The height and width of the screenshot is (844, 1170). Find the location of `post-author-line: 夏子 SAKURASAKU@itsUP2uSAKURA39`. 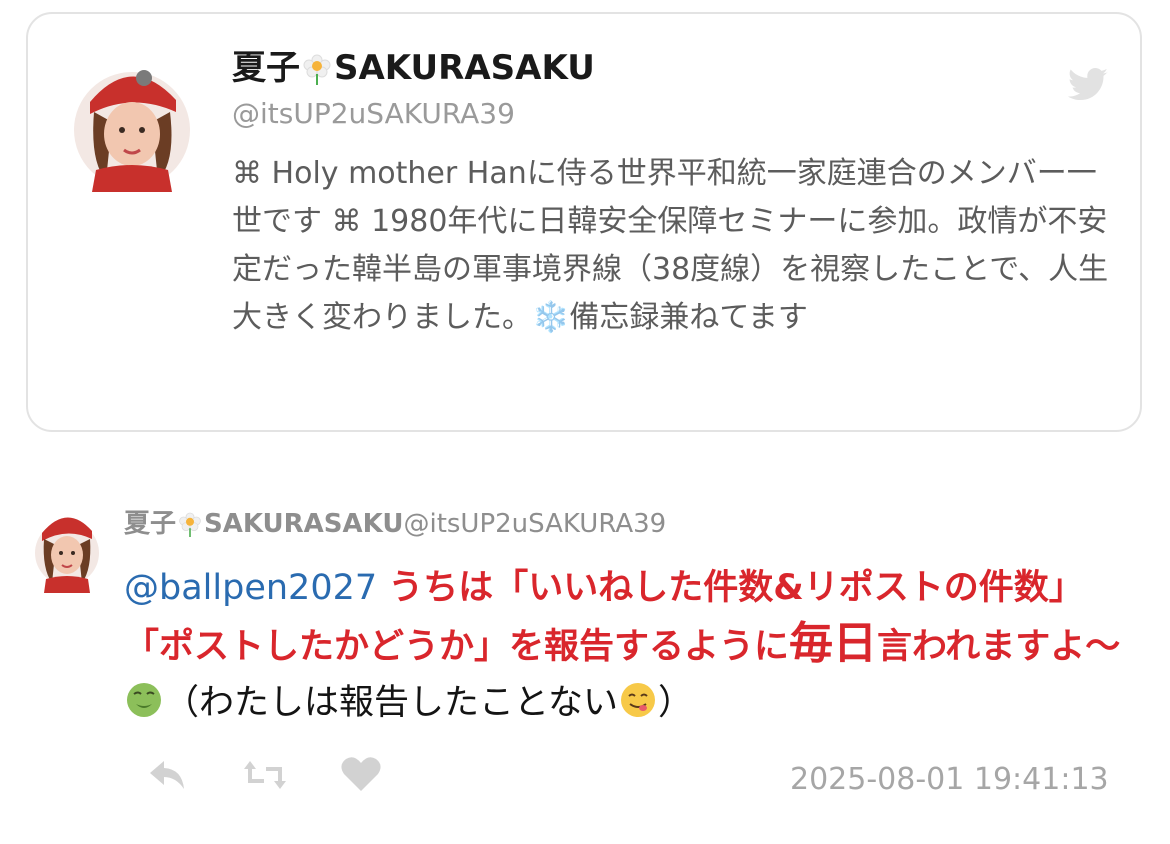

post-author-line: 夏子 SAKURASAKU@itsUP2uSAKURA39 is located at coordinates (395, 524).